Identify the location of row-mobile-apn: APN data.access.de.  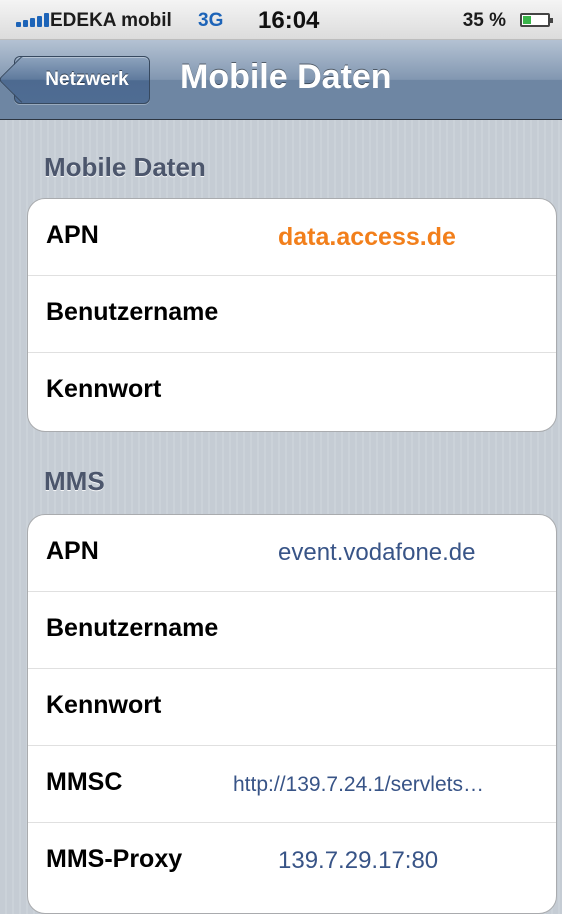
(292, 237).